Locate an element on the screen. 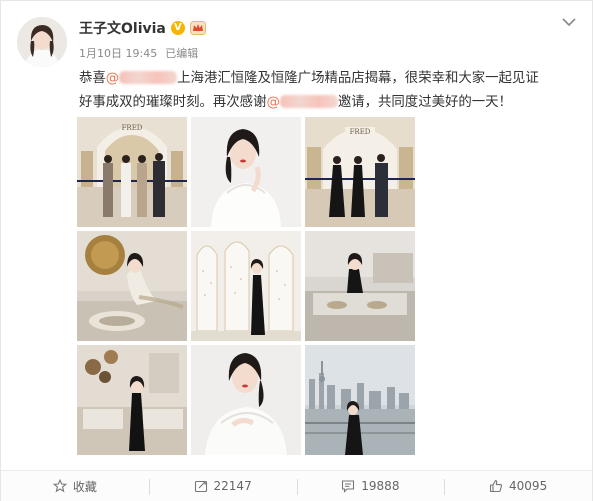 Image resolution: width=593 pixels, height=501 pixels. post-text-line2: 好事成双的璀璨时刻。再次感谢 is located at coordinates (173, 102).